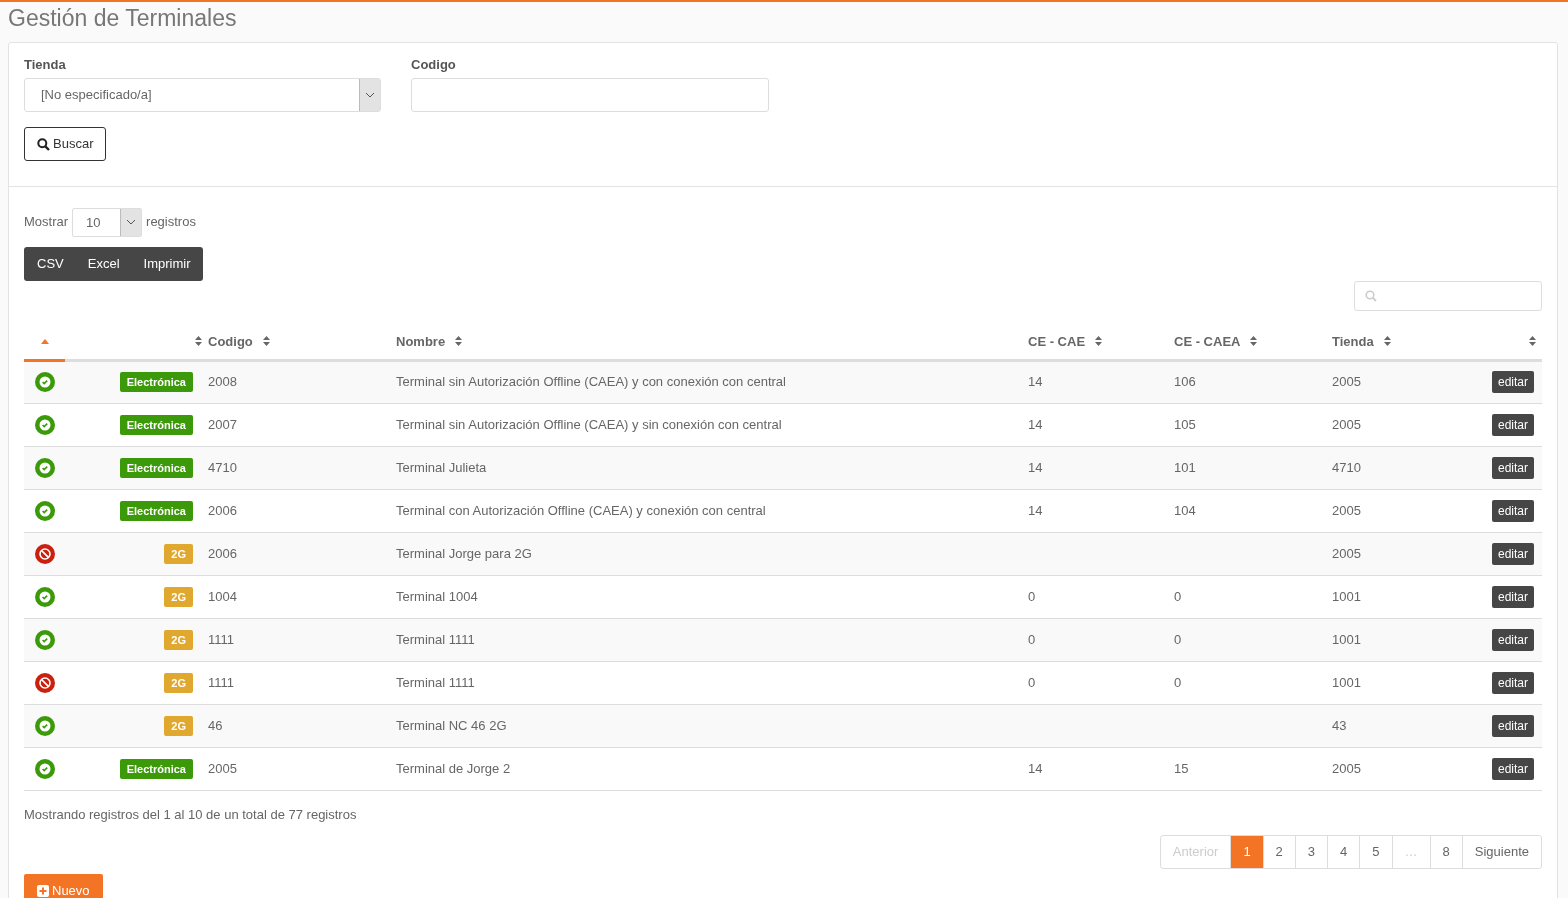 The height and width of the screenshot is (898, 1568). What do you see at coordinates (1339, 725) in the screenshot?
I see `table-cell: 43` at bounding box center [1339, 725].